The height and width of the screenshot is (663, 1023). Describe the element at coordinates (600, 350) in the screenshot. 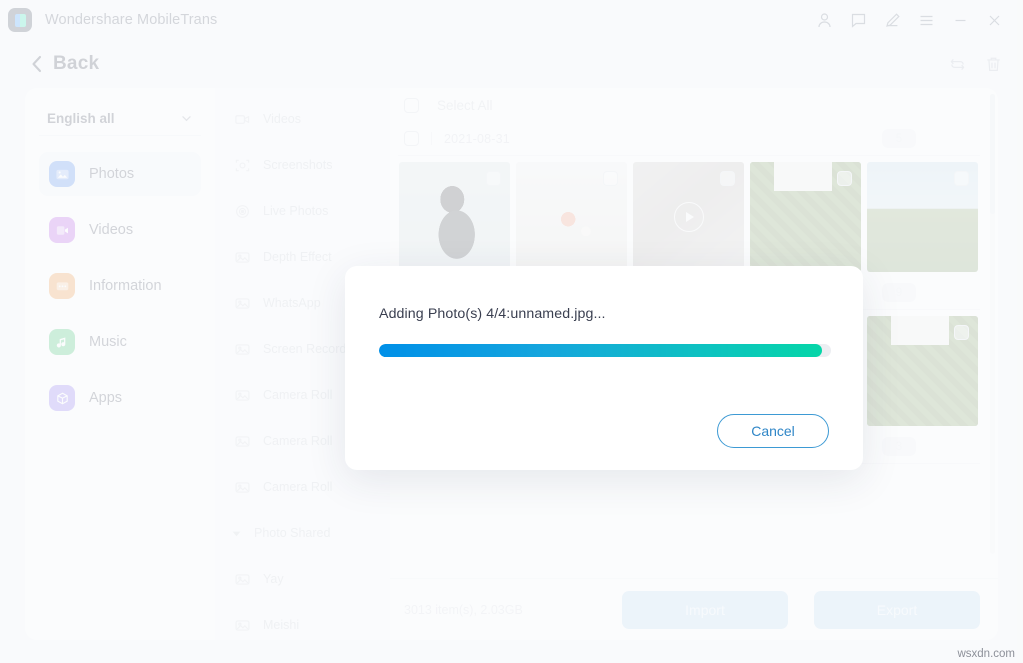

I see `progress-bar-fill` at that location.